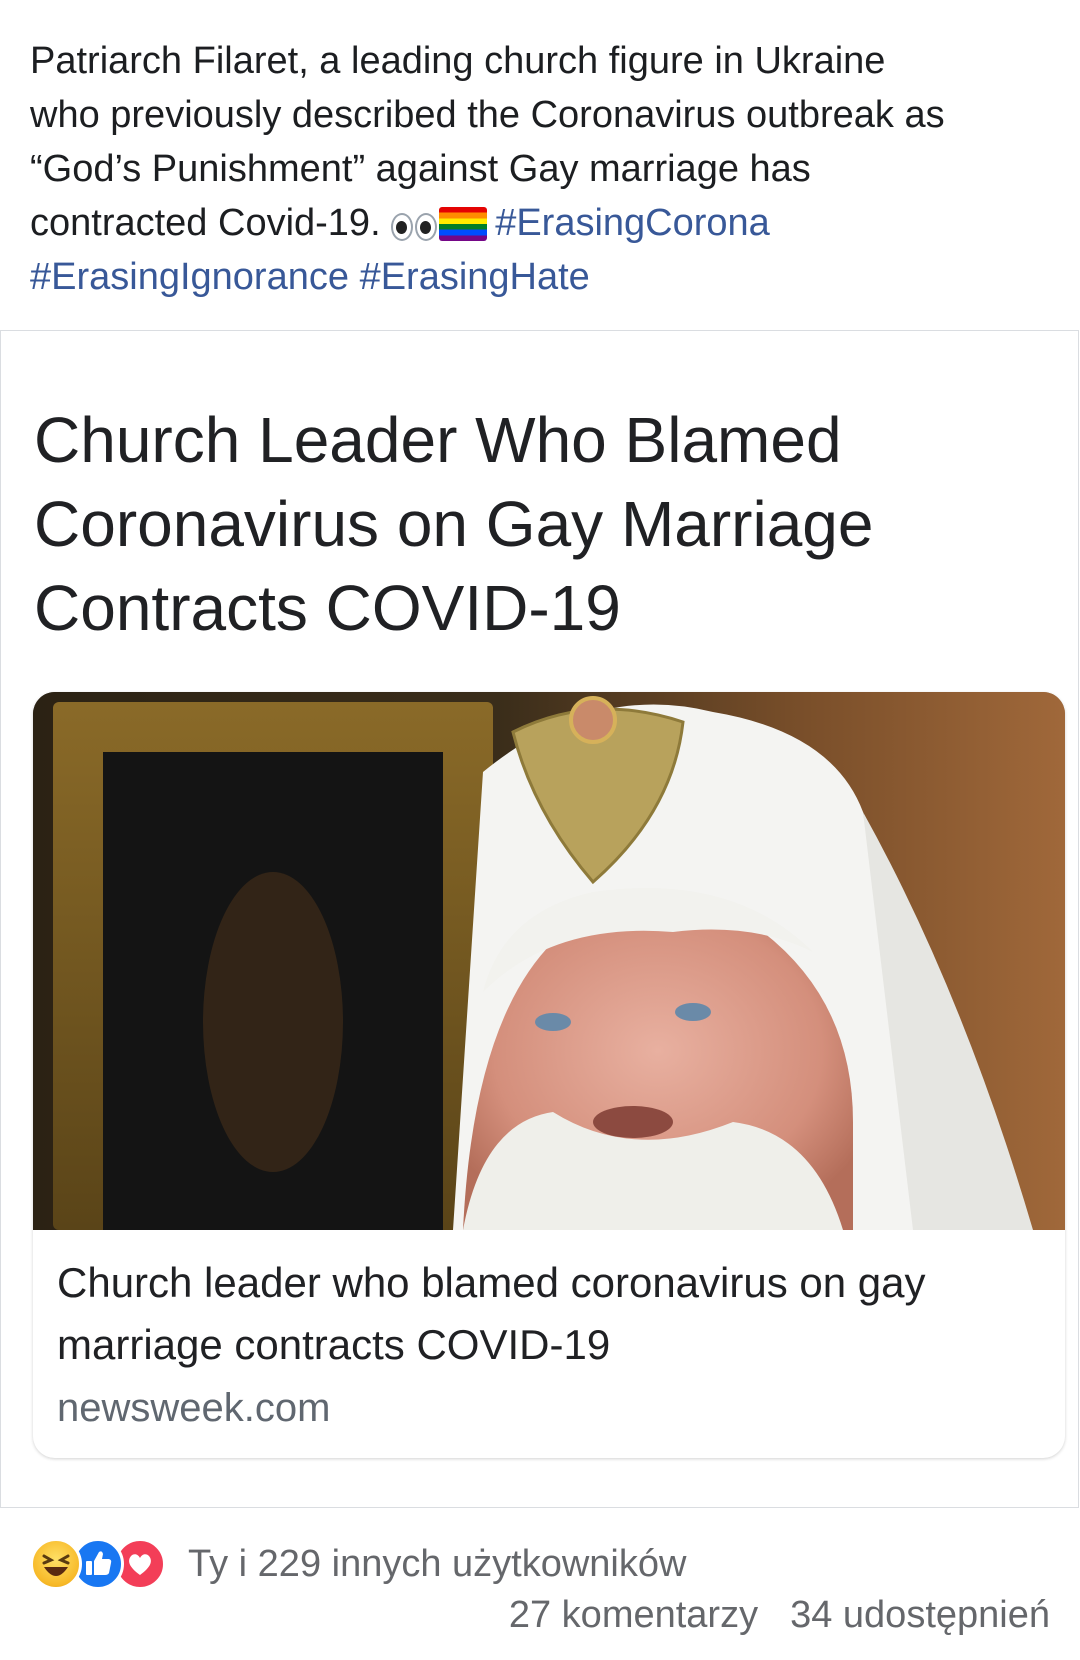  Describe the element at coordinates (189, 277) in the screenshot. I see `hashtag-erasing-ignorance: #ErasingIgnorance` at that location.